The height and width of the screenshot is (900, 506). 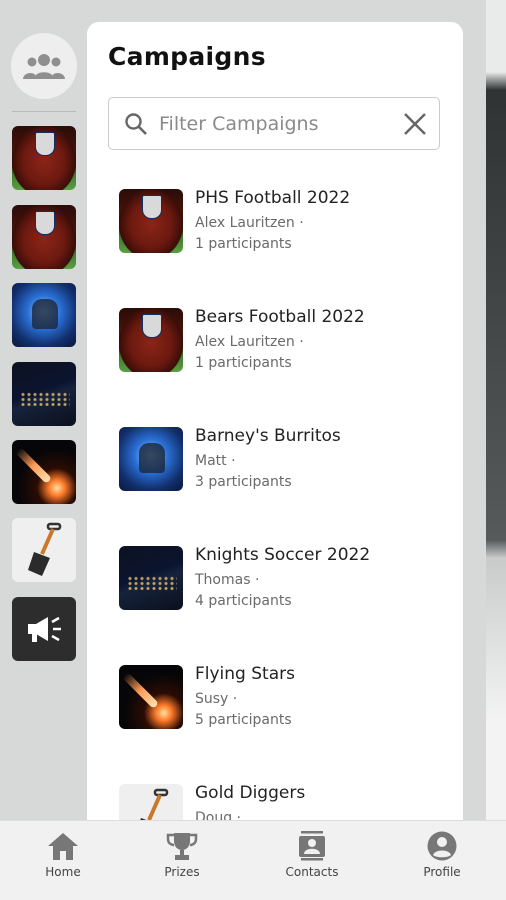 I want to click on campaign-name: Bears Football 2022, so click(x=280, y=317).